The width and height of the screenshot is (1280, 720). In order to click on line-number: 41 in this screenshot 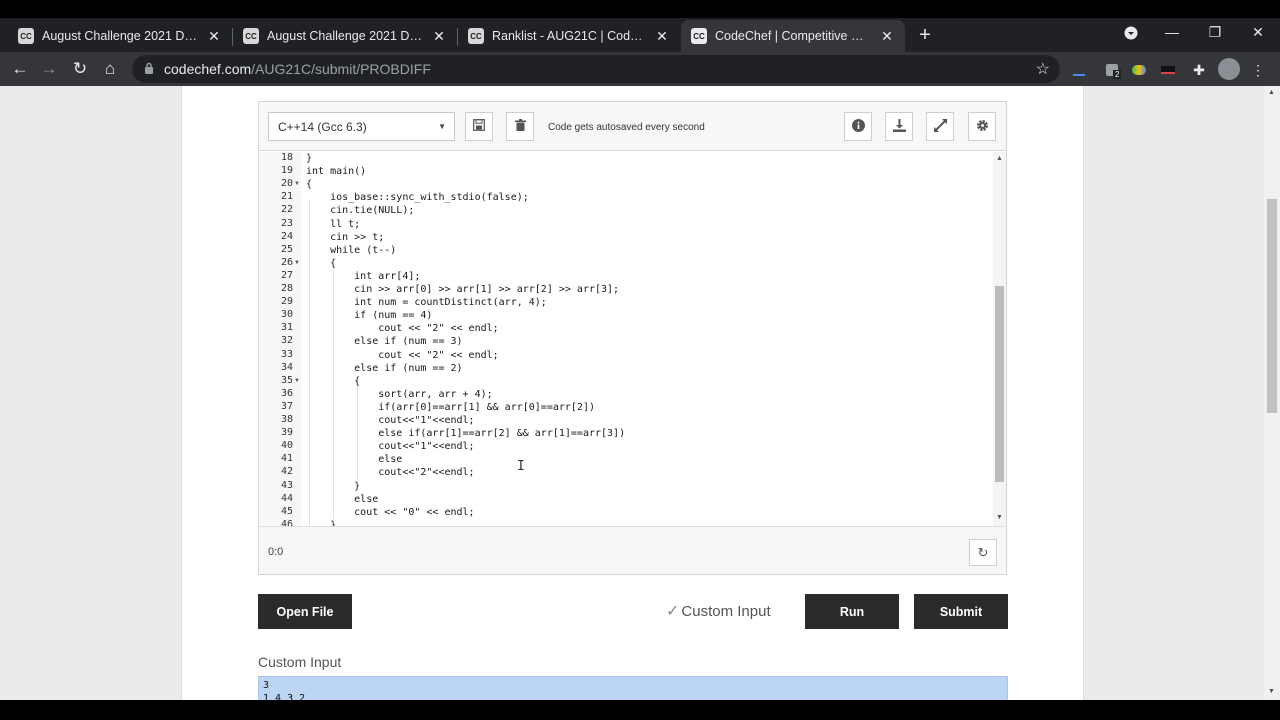, I will do `click(286, 459)`.